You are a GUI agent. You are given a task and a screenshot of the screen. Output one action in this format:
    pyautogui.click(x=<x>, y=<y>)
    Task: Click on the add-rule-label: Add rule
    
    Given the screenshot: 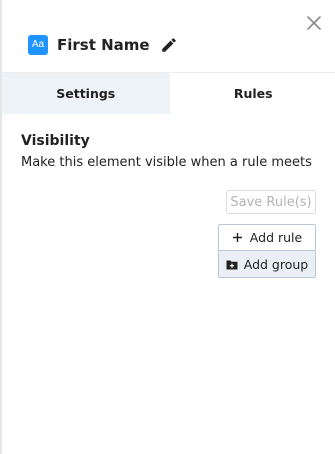 What is the action you would take?
    pyautogui.click(x=276, y=237)
    